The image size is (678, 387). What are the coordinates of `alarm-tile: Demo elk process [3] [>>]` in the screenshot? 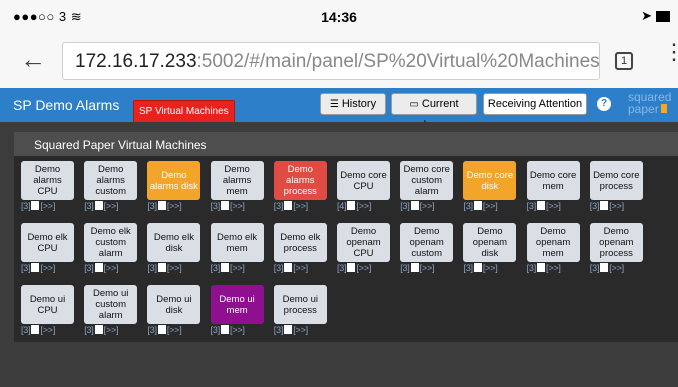 It's located at (300, 249).